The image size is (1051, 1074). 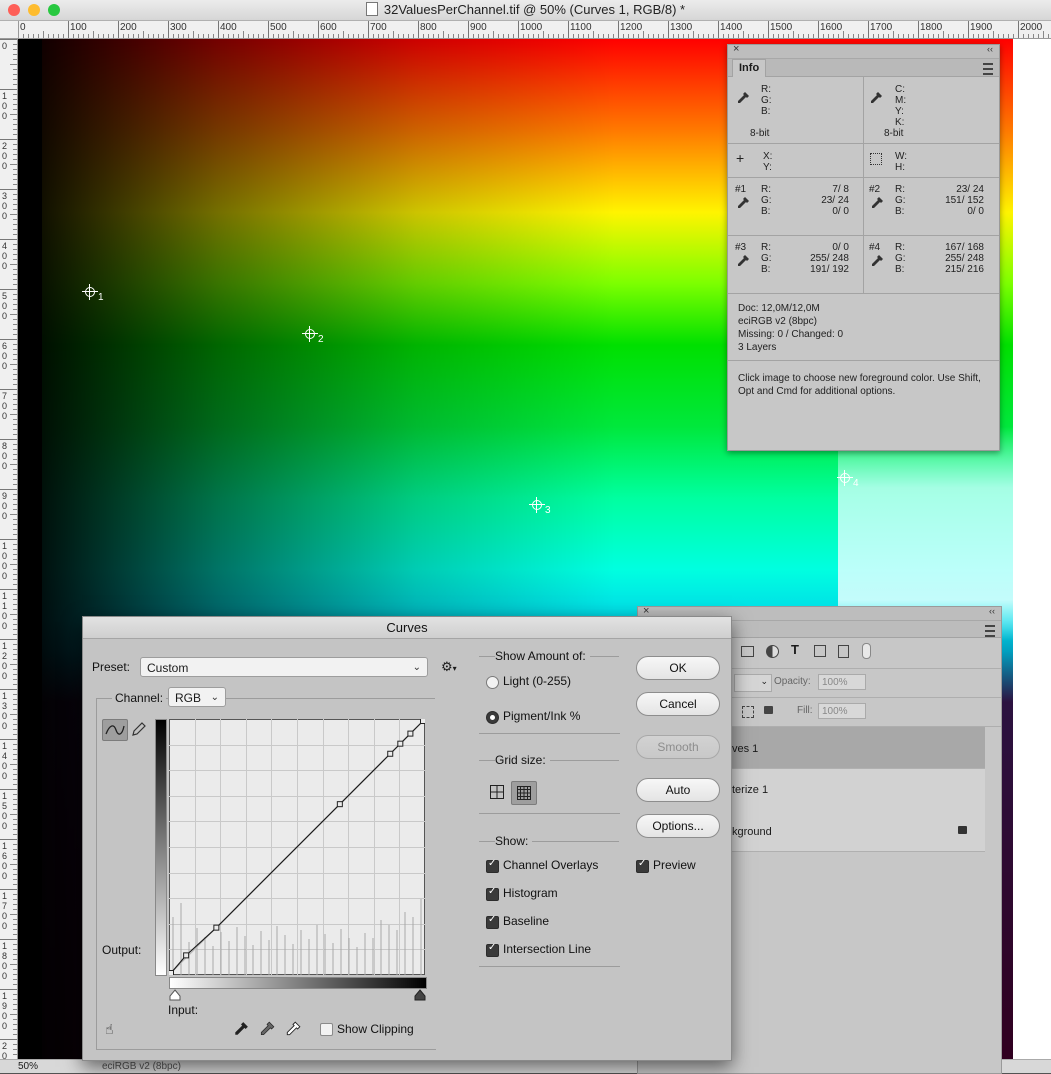 What do you see at coordinates (642, 865) in the screenshot?
I see `preview-checkbox` at bounding box center [642, 865].